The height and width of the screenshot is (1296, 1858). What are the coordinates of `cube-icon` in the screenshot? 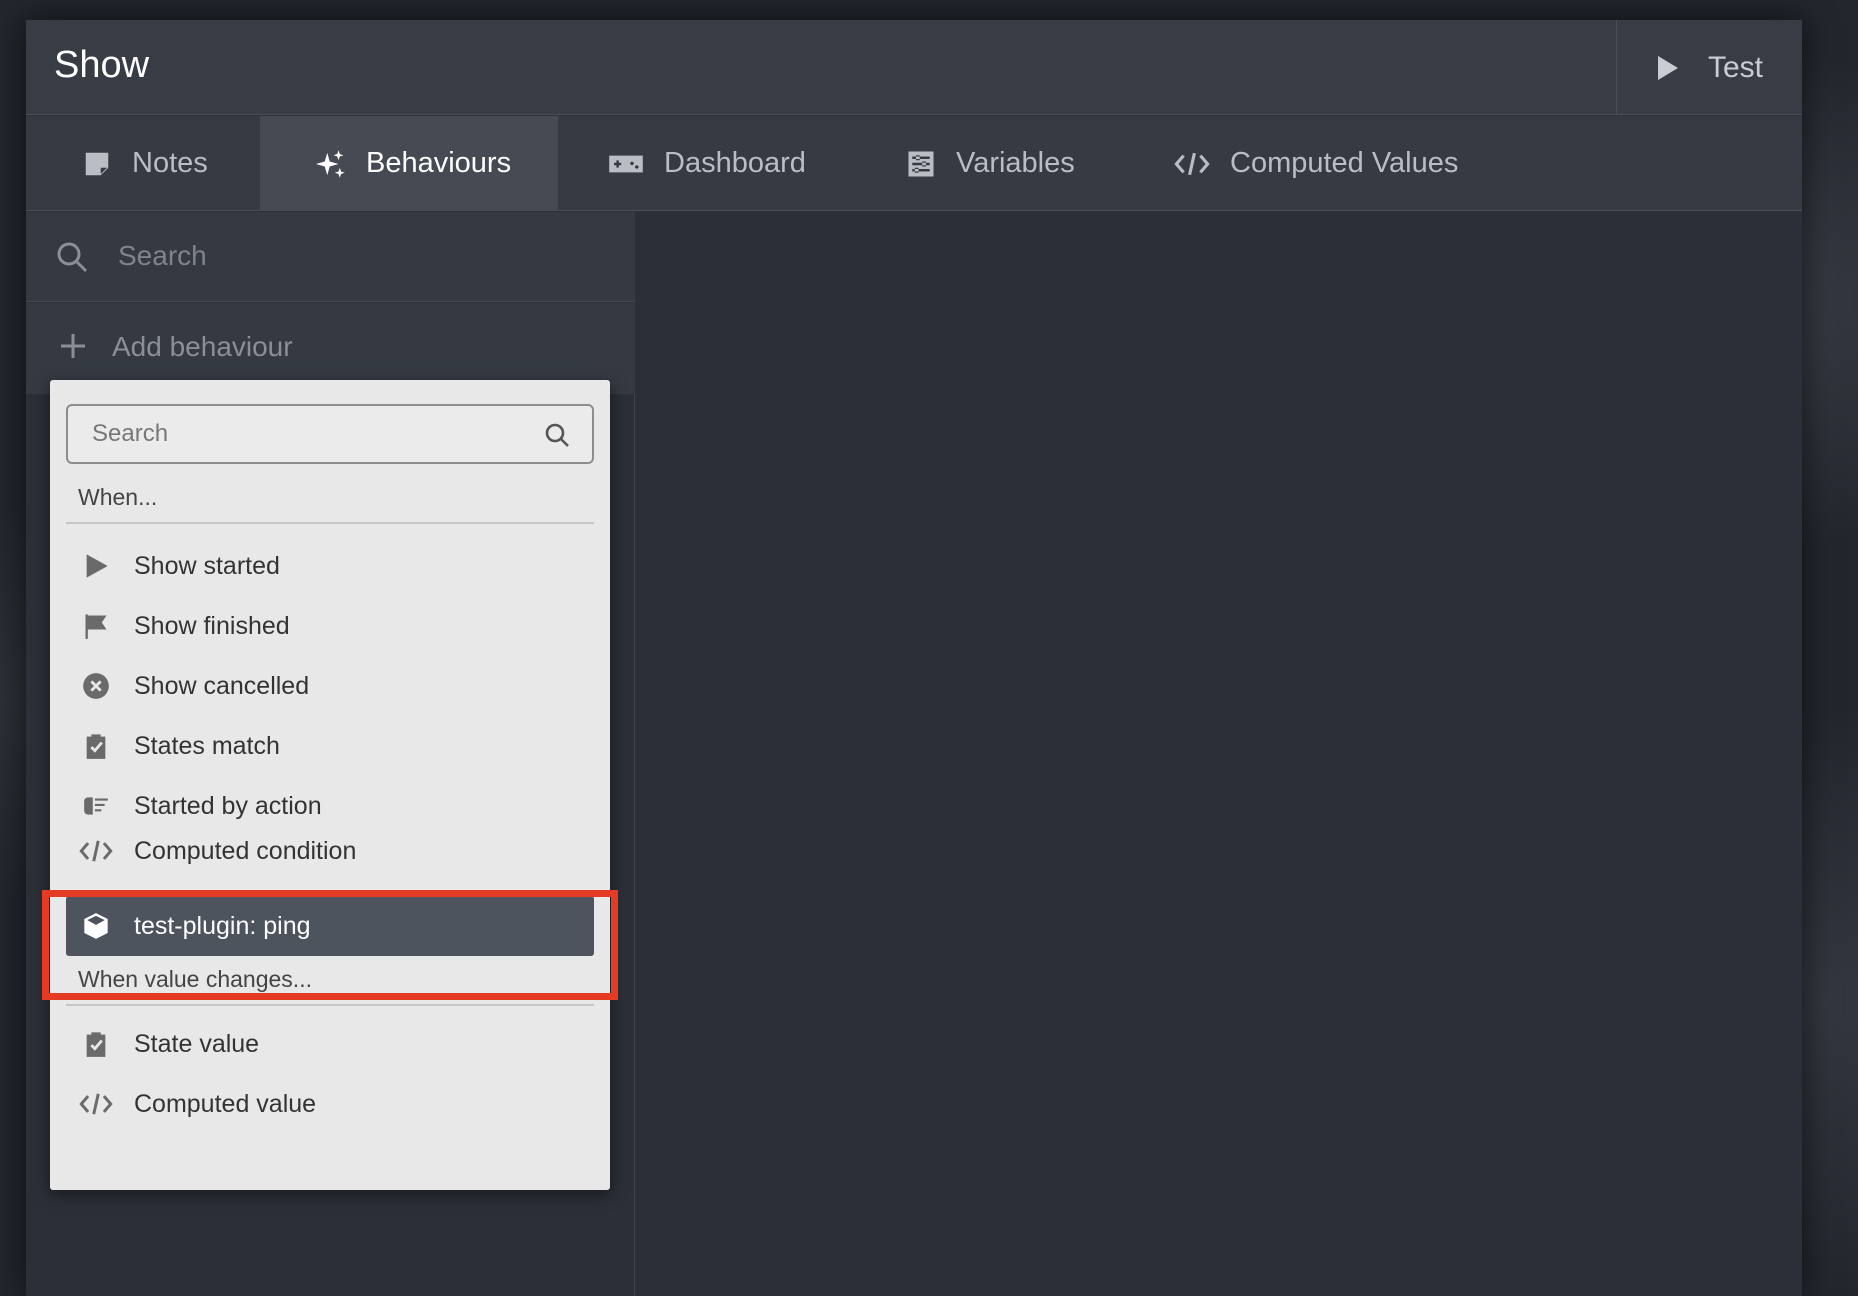 It's located at (96, 926).